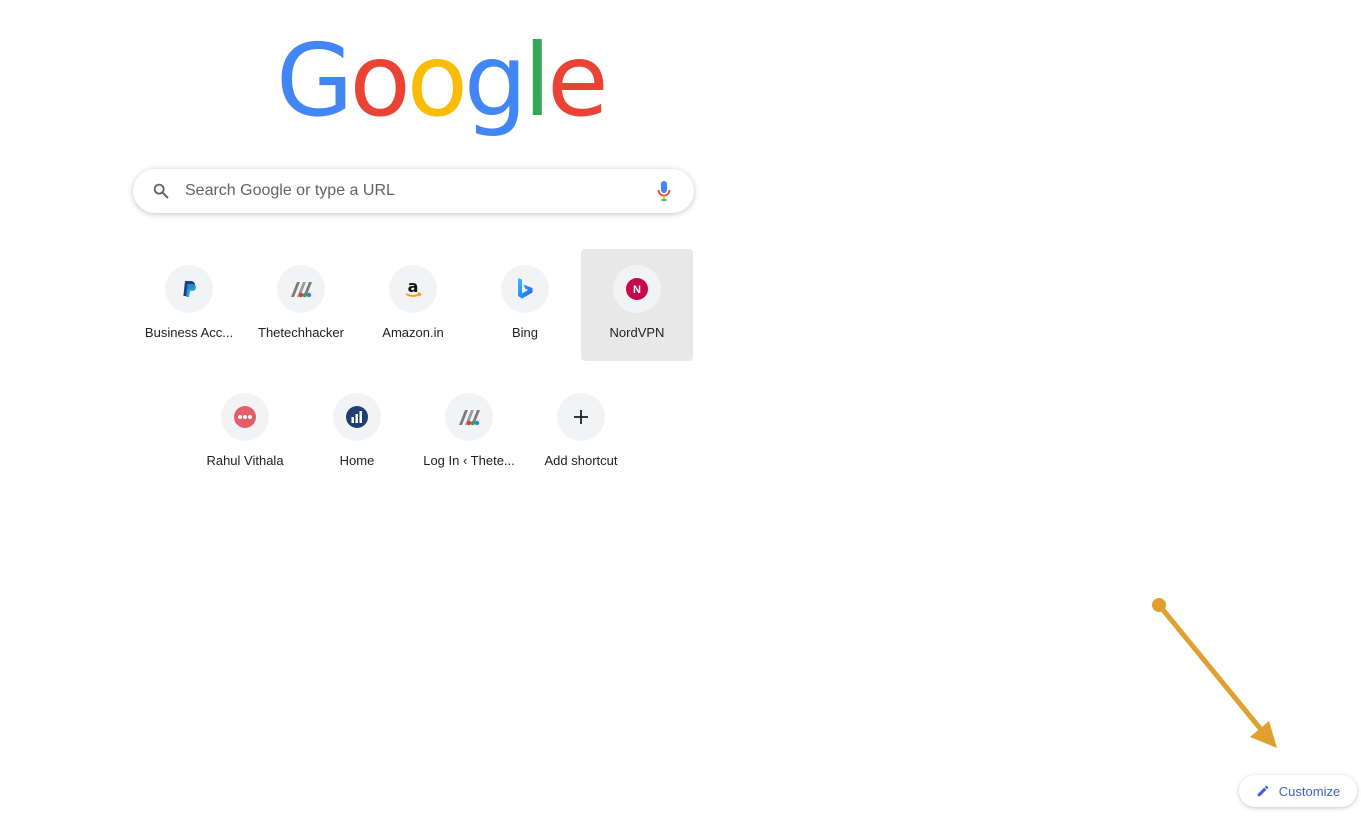  I want to click on shortcut-thetechhacker: Thetechhacker, so click(301, 305).